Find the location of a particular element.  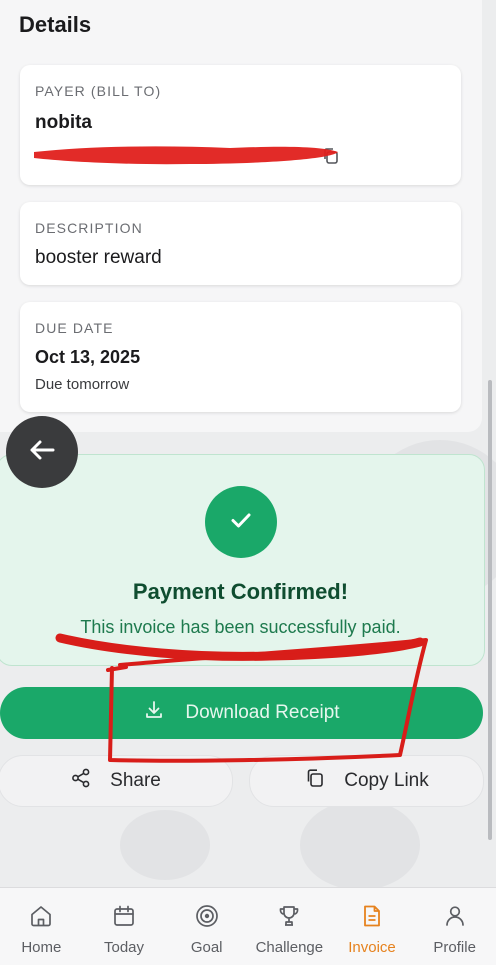

nav-label: Goal is located at coordinates (206, 947).